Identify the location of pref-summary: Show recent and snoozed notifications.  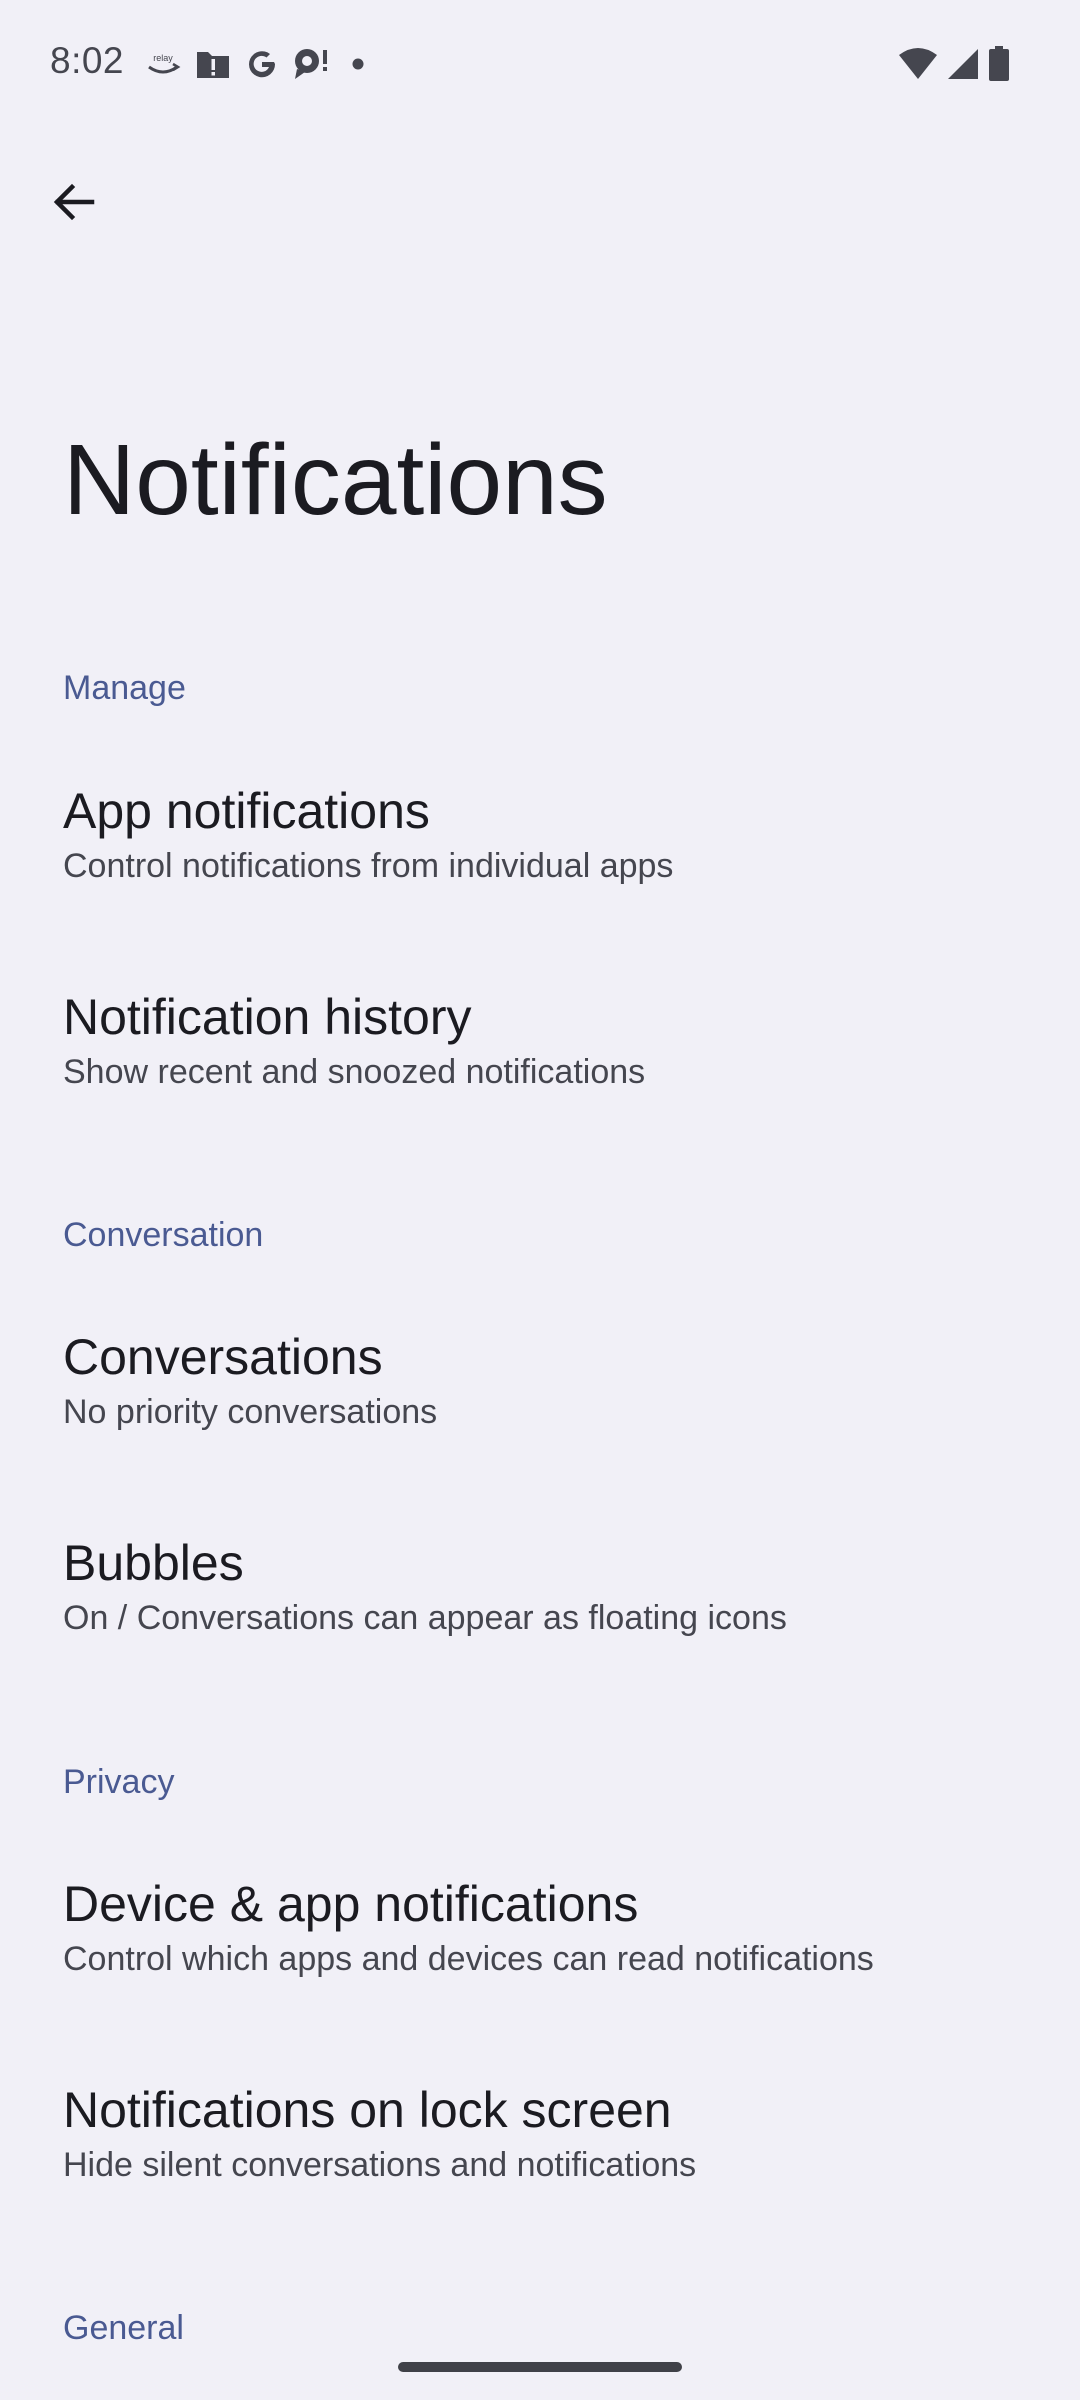
(354, 1072).